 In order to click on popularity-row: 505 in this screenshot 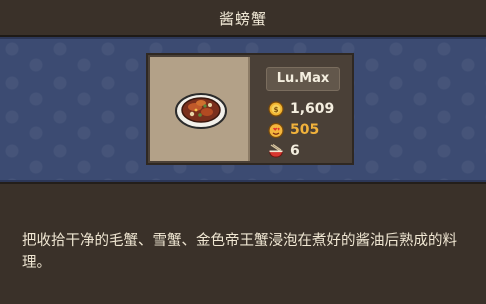, I will do `click(293, 130)`.